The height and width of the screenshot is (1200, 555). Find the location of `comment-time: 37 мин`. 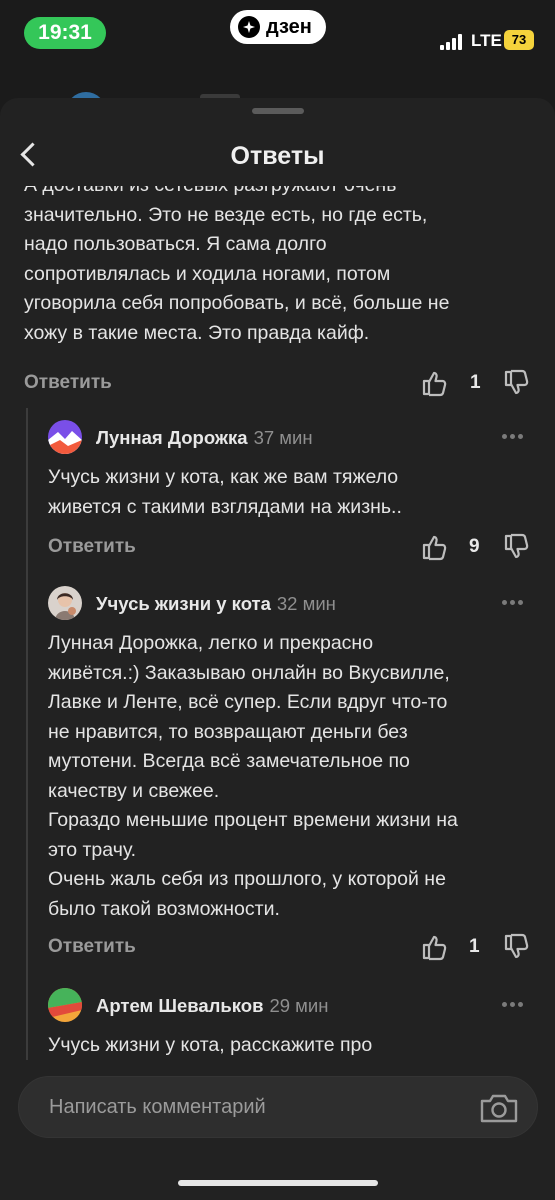

comment-time: 37 мин is located at coordinates (283, 437).